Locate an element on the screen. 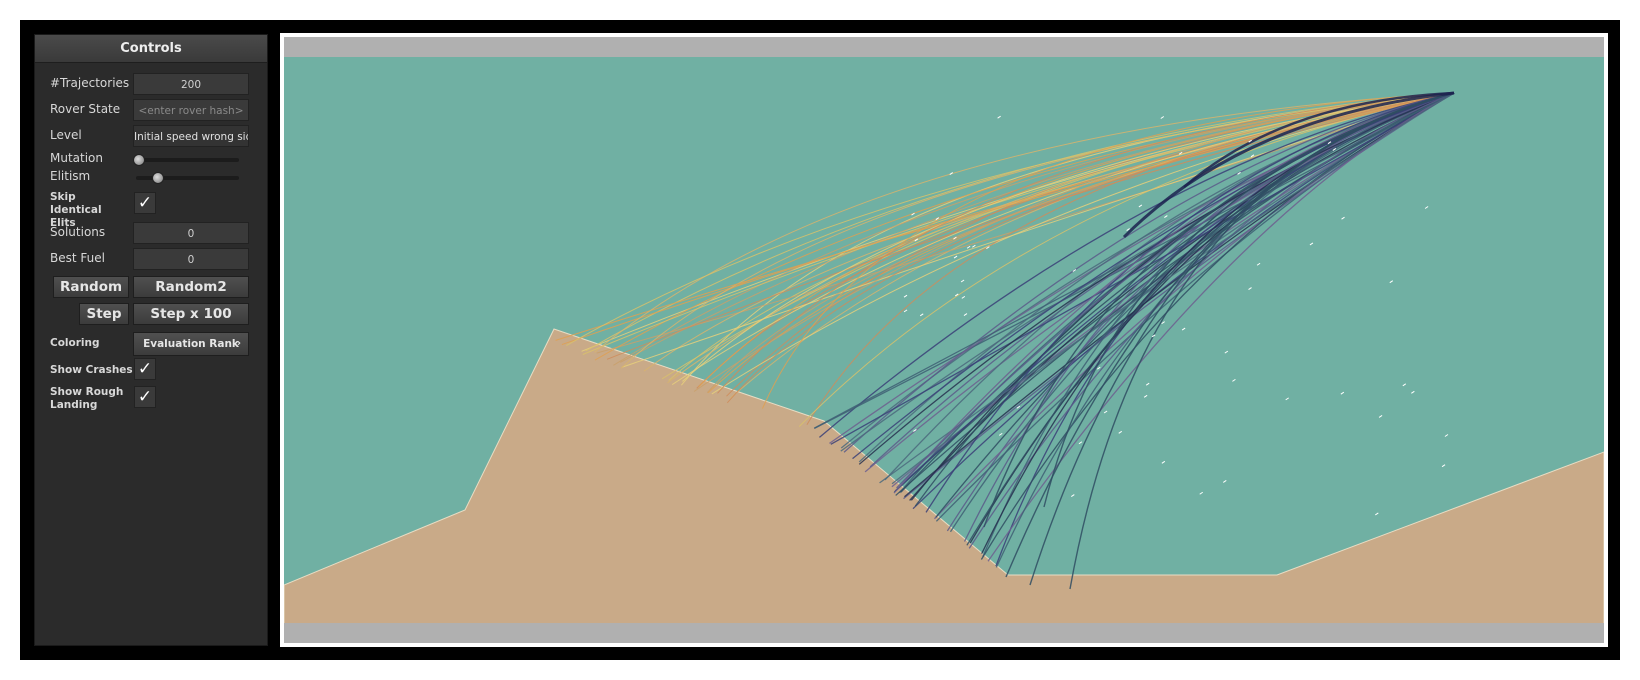 This screenshot has height=680, width=1640. trajectories-label: #Trajectories is located at coordinates (90, 83).